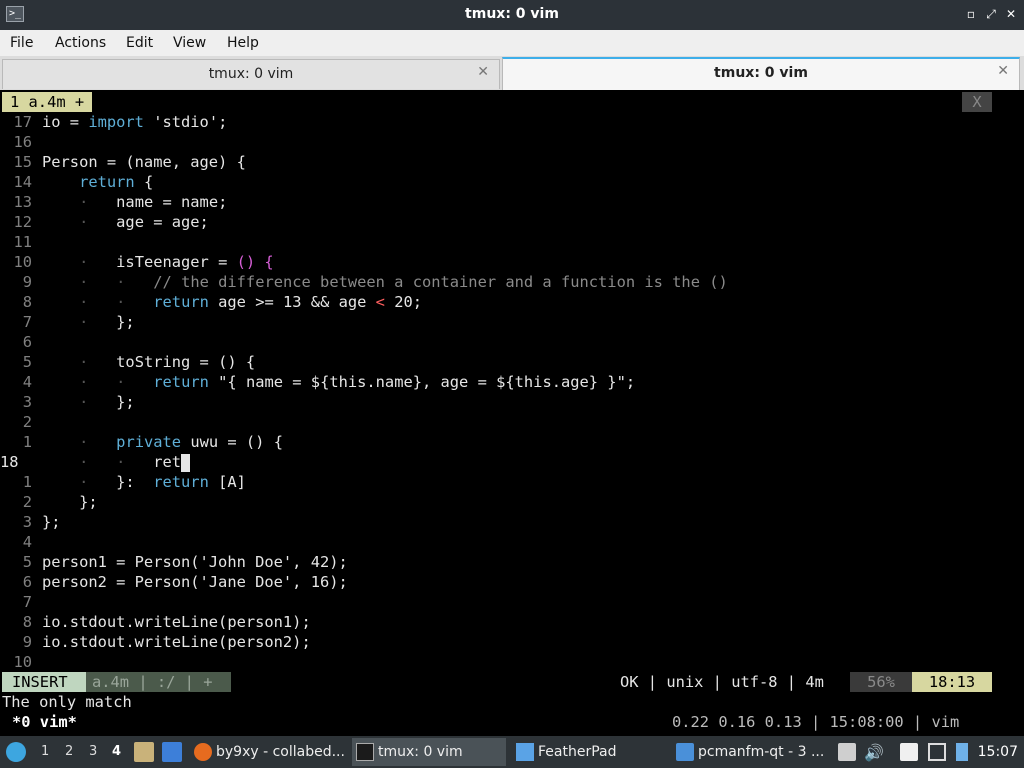 The width and height of the screenshot is (1024, 768). Describe the element at coordinates (998, 752) in the screenshot. I see `clock: 15:07` at that location.